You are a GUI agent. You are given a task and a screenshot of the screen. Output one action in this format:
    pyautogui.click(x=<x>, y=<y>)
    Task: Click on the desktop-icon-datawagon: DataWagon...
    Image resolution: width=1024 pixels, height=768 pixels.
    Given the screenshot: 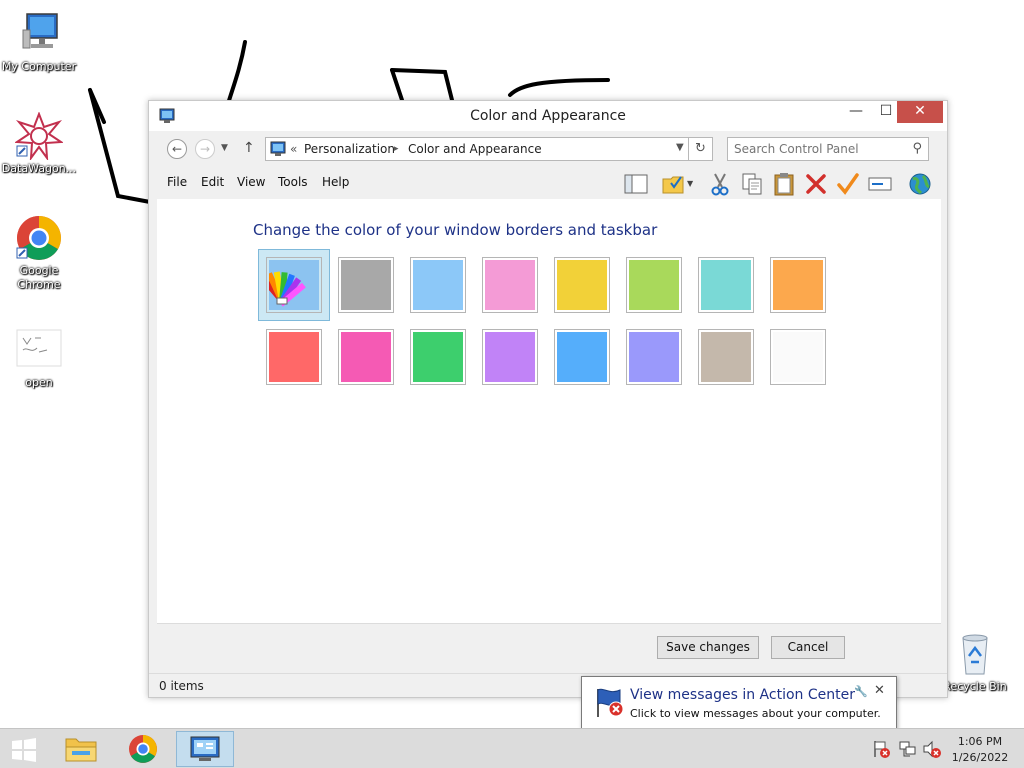 What is the action you would take?
    pyautogui.click(x=39, y=143)
    